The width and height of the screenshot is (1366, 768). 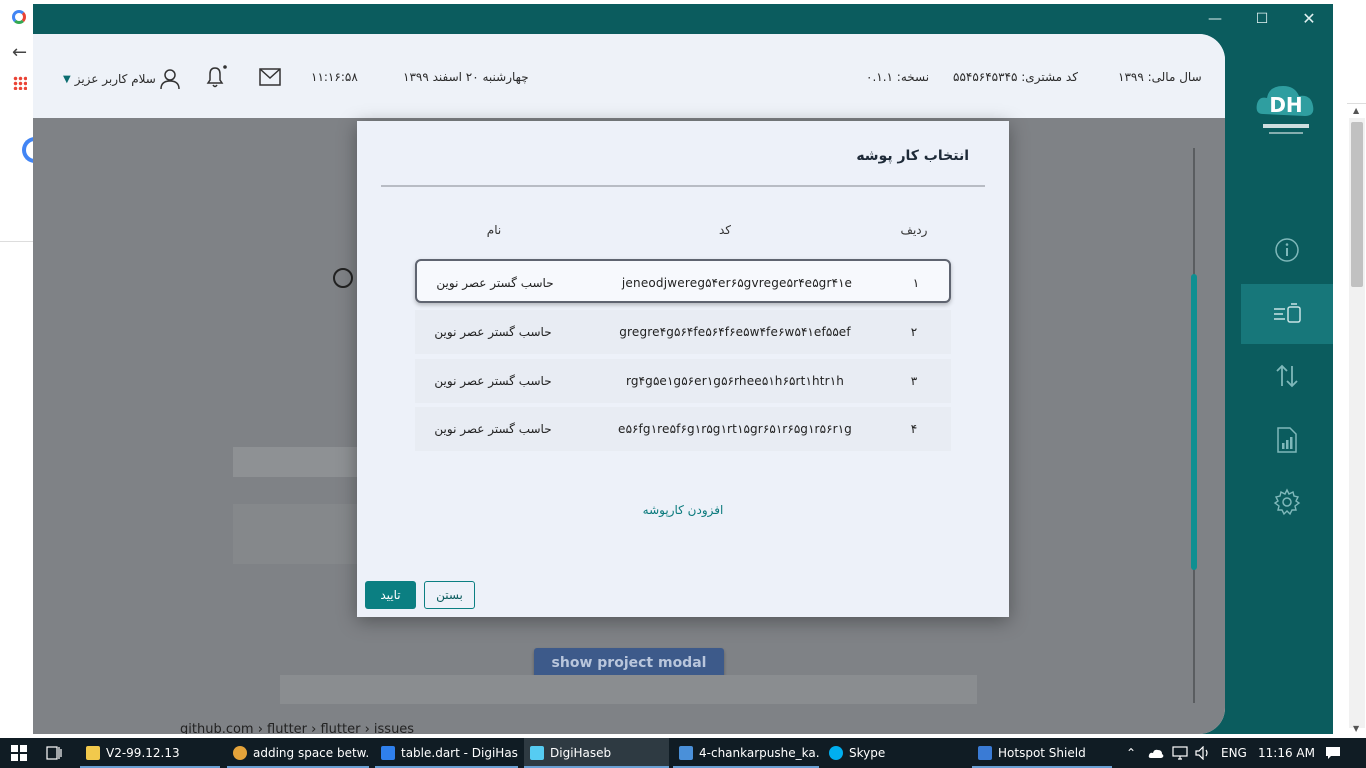 What do you see at coordinates (334, 77) in the screenshot?
I see `current-time: ۱۱:۱۶:۵۸` at bounding box center [334, 77].